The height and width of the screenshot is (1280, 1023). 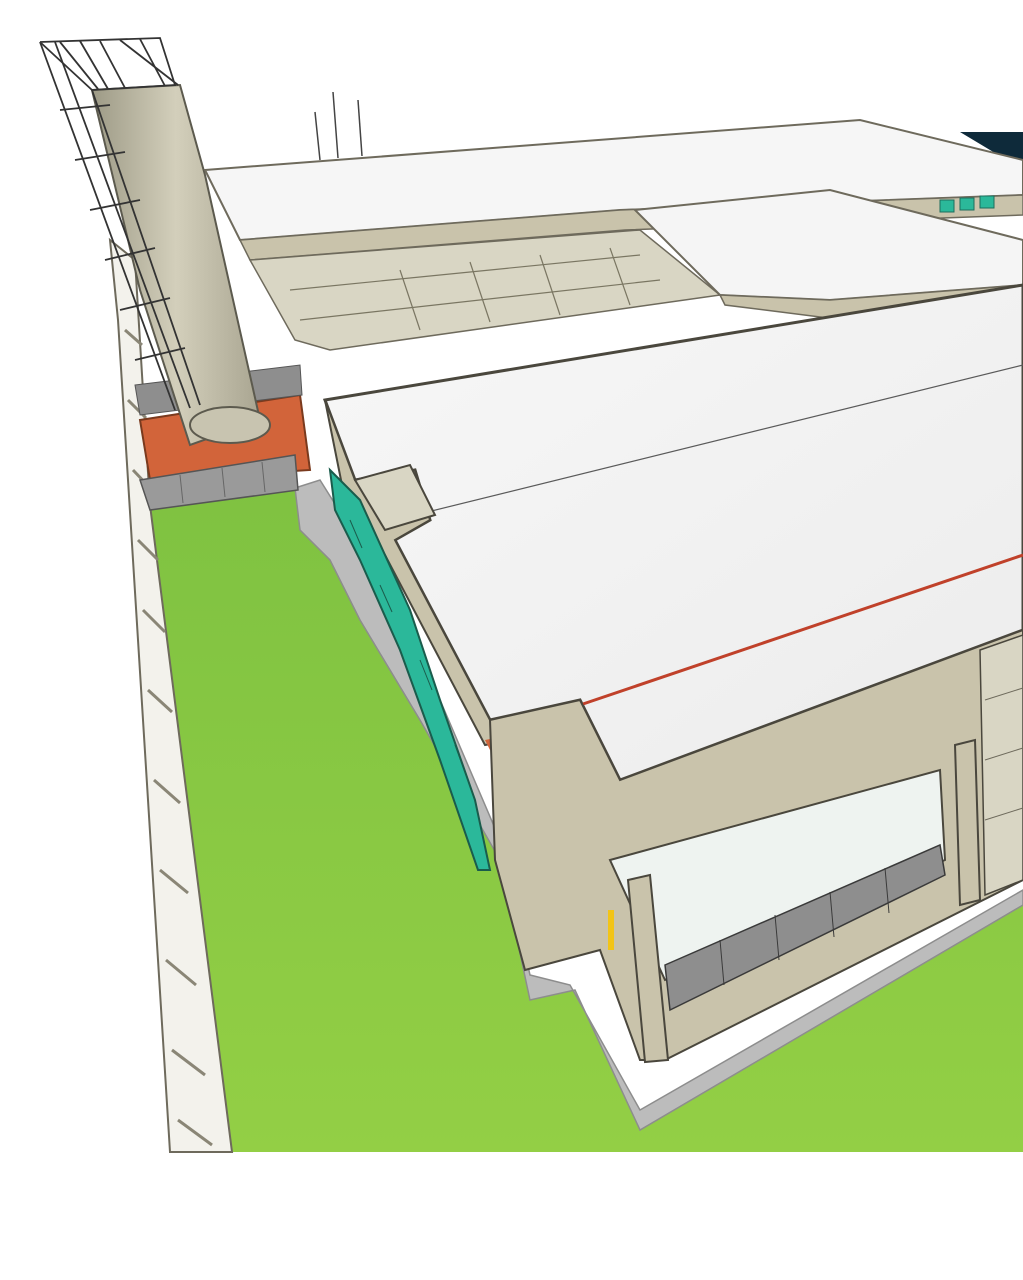 I want to click on antennas, so click(x=338, y=126).